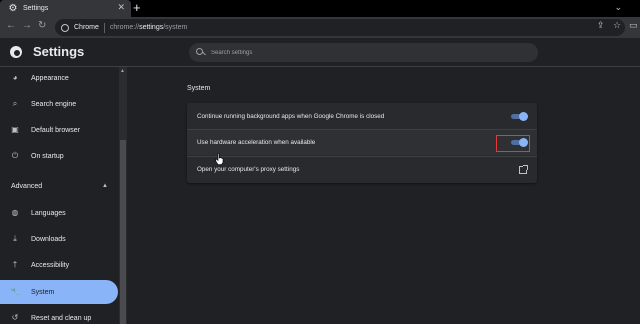  I want to click on url-text: chrome://settings/system, so click(148, 27).